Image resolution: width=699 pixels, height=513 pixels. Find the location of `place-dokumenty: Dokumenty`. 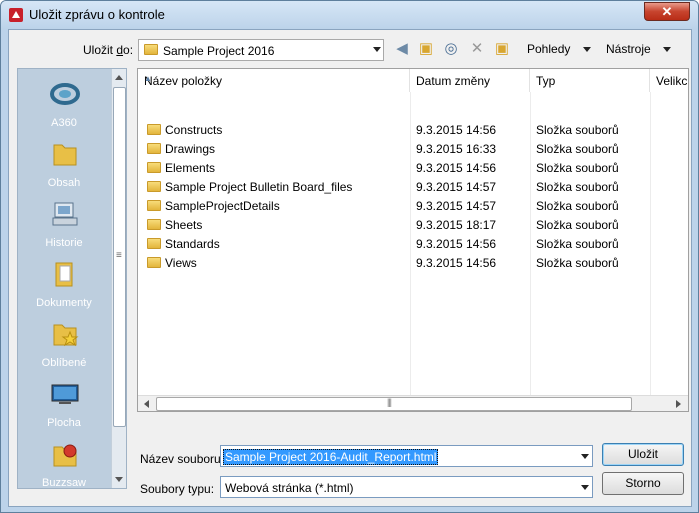

place-dokumenty: Dokumenty is located at coordinates (64, 289).